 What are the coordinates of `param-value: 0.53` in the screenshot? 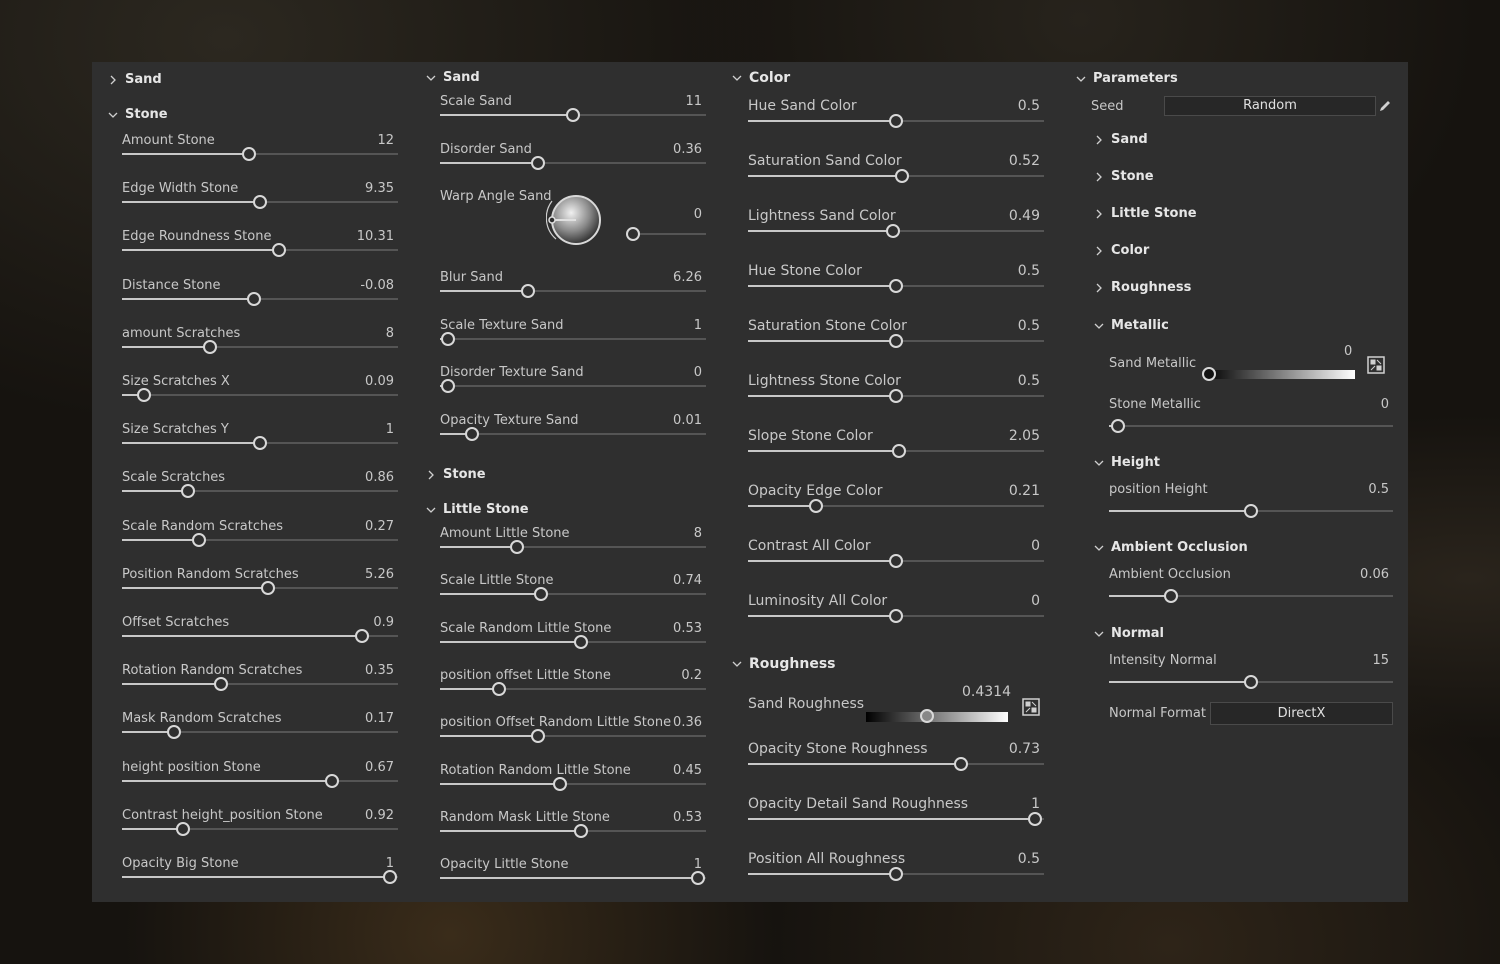 It's located at (687, 817).